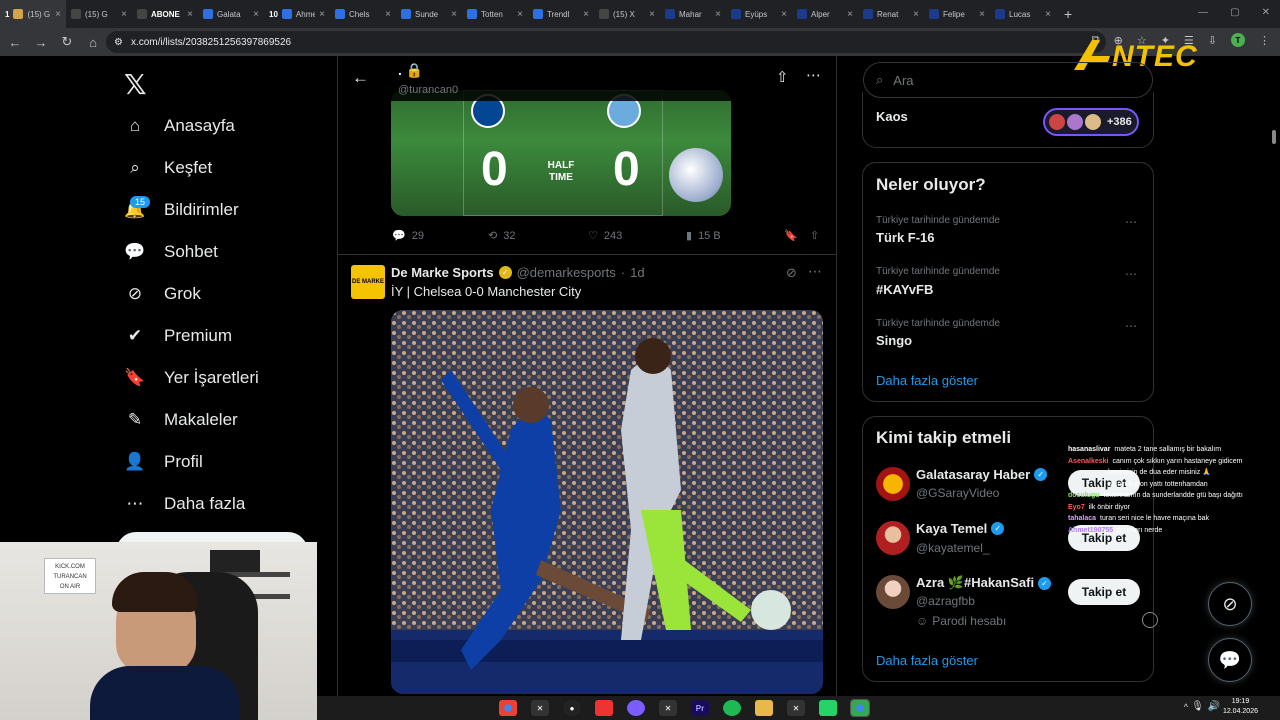 This screenshot has height=720, width=1280. Describe the element at coordinates (135, 84) in the screenshot. I see `x-logo: 𝕏` at that location.